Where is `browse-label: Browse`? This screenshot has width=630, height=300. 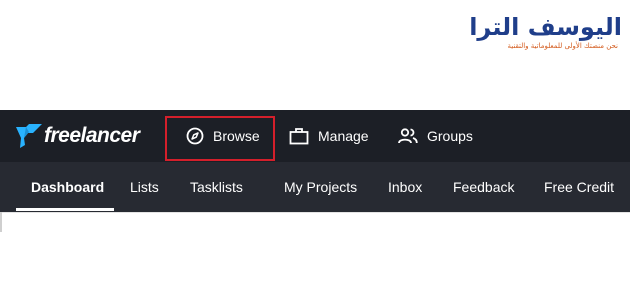
browse-label: Browse is located at coordinates (236, 136).